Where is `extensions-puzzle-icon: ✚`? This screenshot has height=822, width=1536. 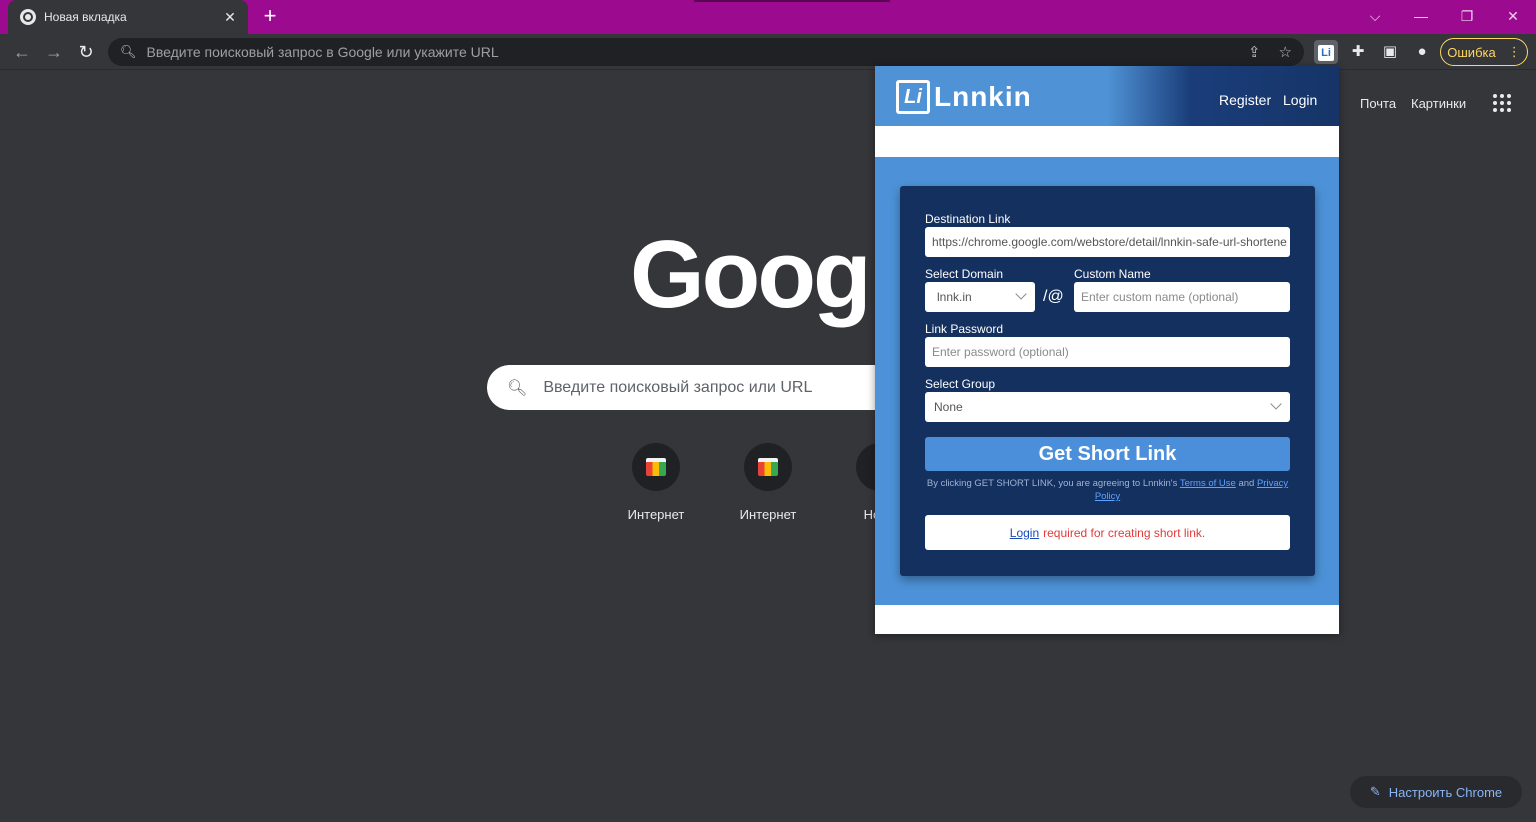
extensions-puzzle-icon: ✚ is located at coordinates (1358, 52).